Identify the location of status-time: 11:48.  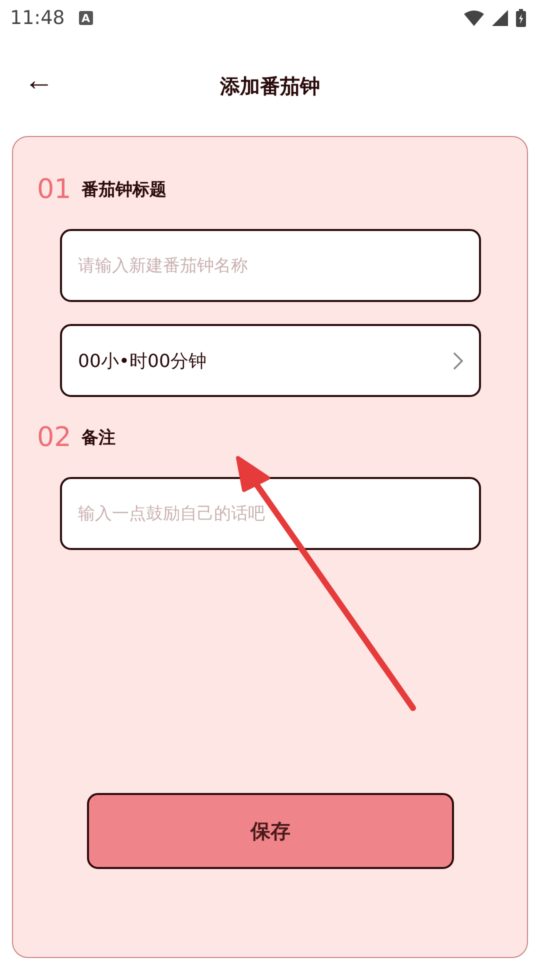
(37, 18).